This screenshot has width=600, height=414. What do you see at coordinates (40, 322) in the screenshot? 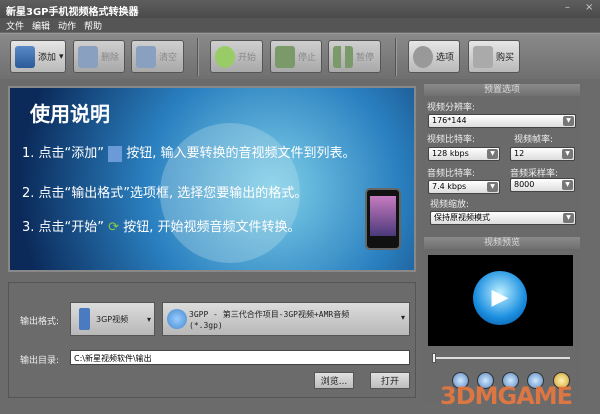
I see `output-format-label: 输出格式:` at bounding box center [40, 322].